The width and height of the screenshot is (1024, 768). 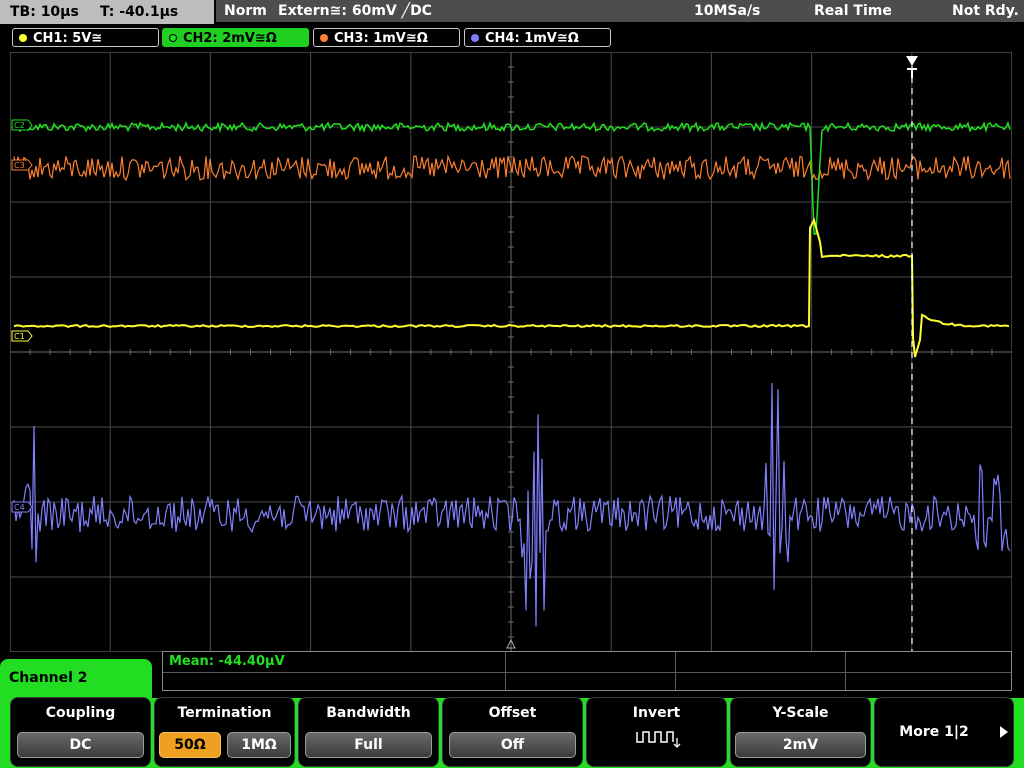 I want to click on bandwidth-title: Bandwidth, so click(x=368, y=713).